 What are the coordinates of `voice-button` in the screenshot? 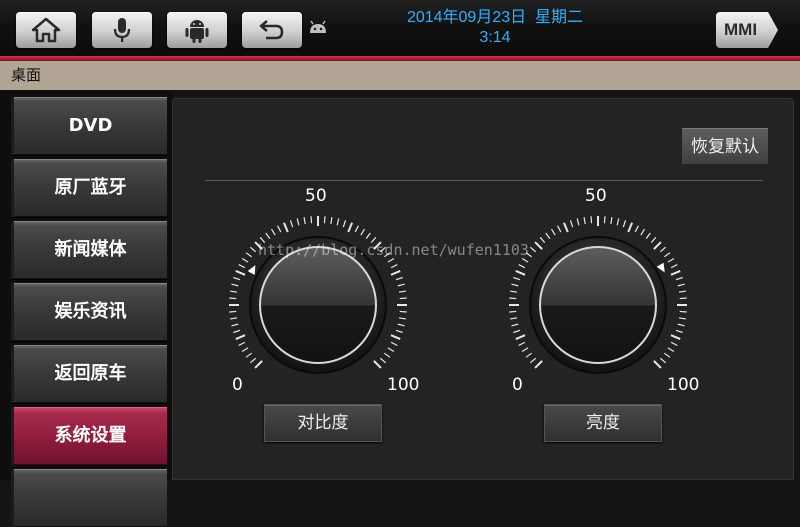 It's located at (122, 30).